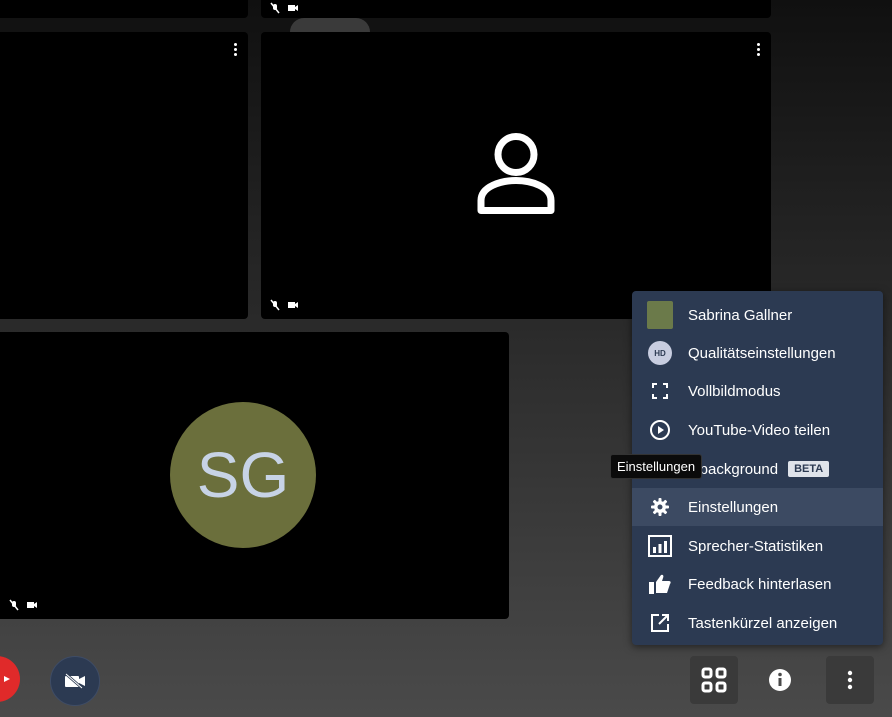  I want to click on settings-tooltip: Einstellungen, so click(656, 466).